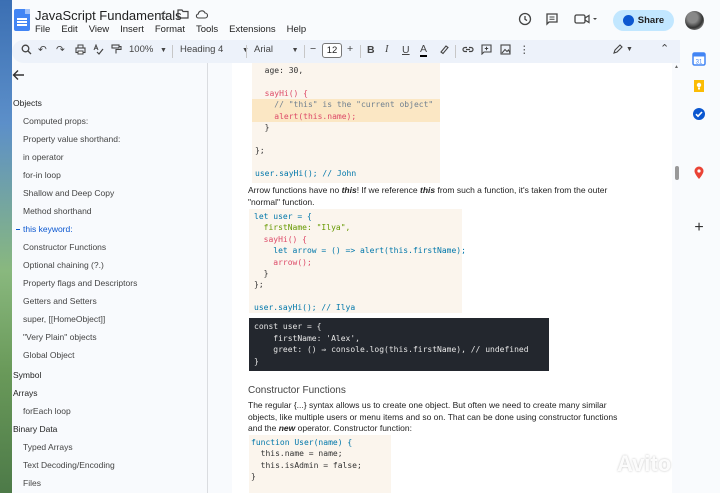 This screenshot has height=493, width=720. I want to click on docs-logo-icon, so click(22, 20).